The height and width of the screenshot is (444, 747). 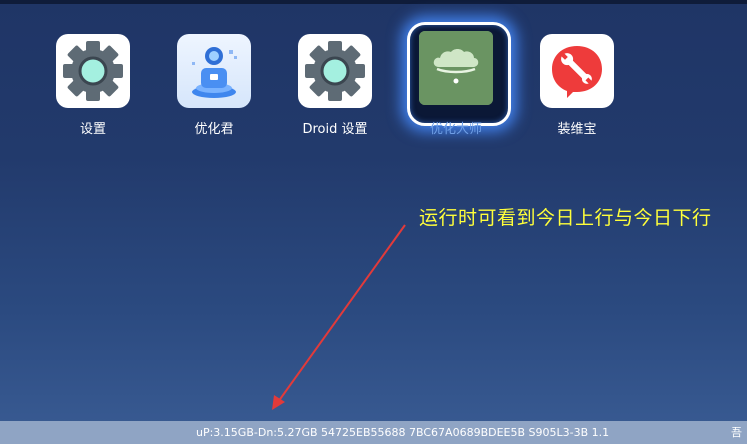 I want to click on droid-settings-gear-icon, so click(x=335, y=71).